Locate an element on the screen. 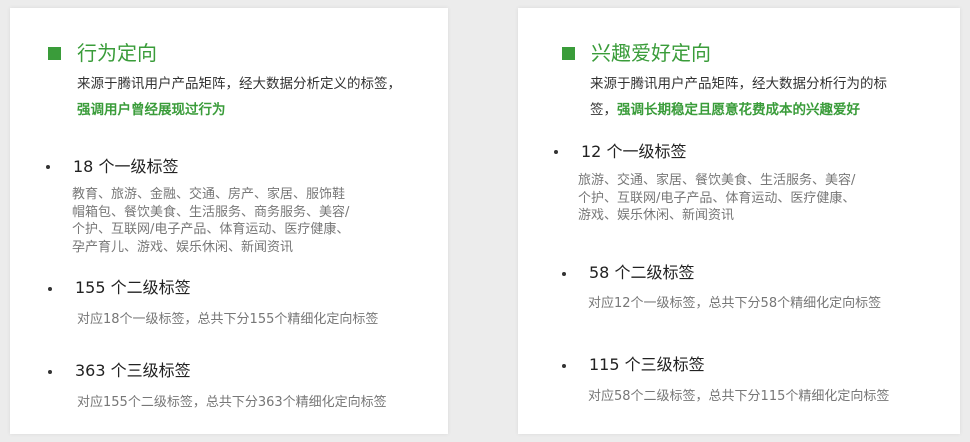 The image size is (970, 442). tag-count-label: 58 个二级标签 is located at coordinates (642, 272).